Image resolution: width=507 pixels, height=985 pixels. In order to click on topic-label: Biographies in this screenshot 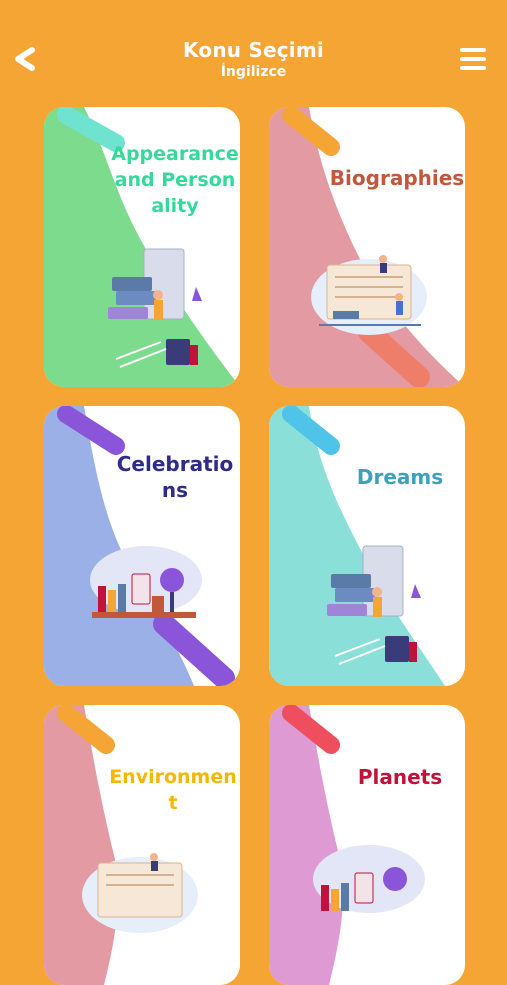, I will do `click(397, 178)`.